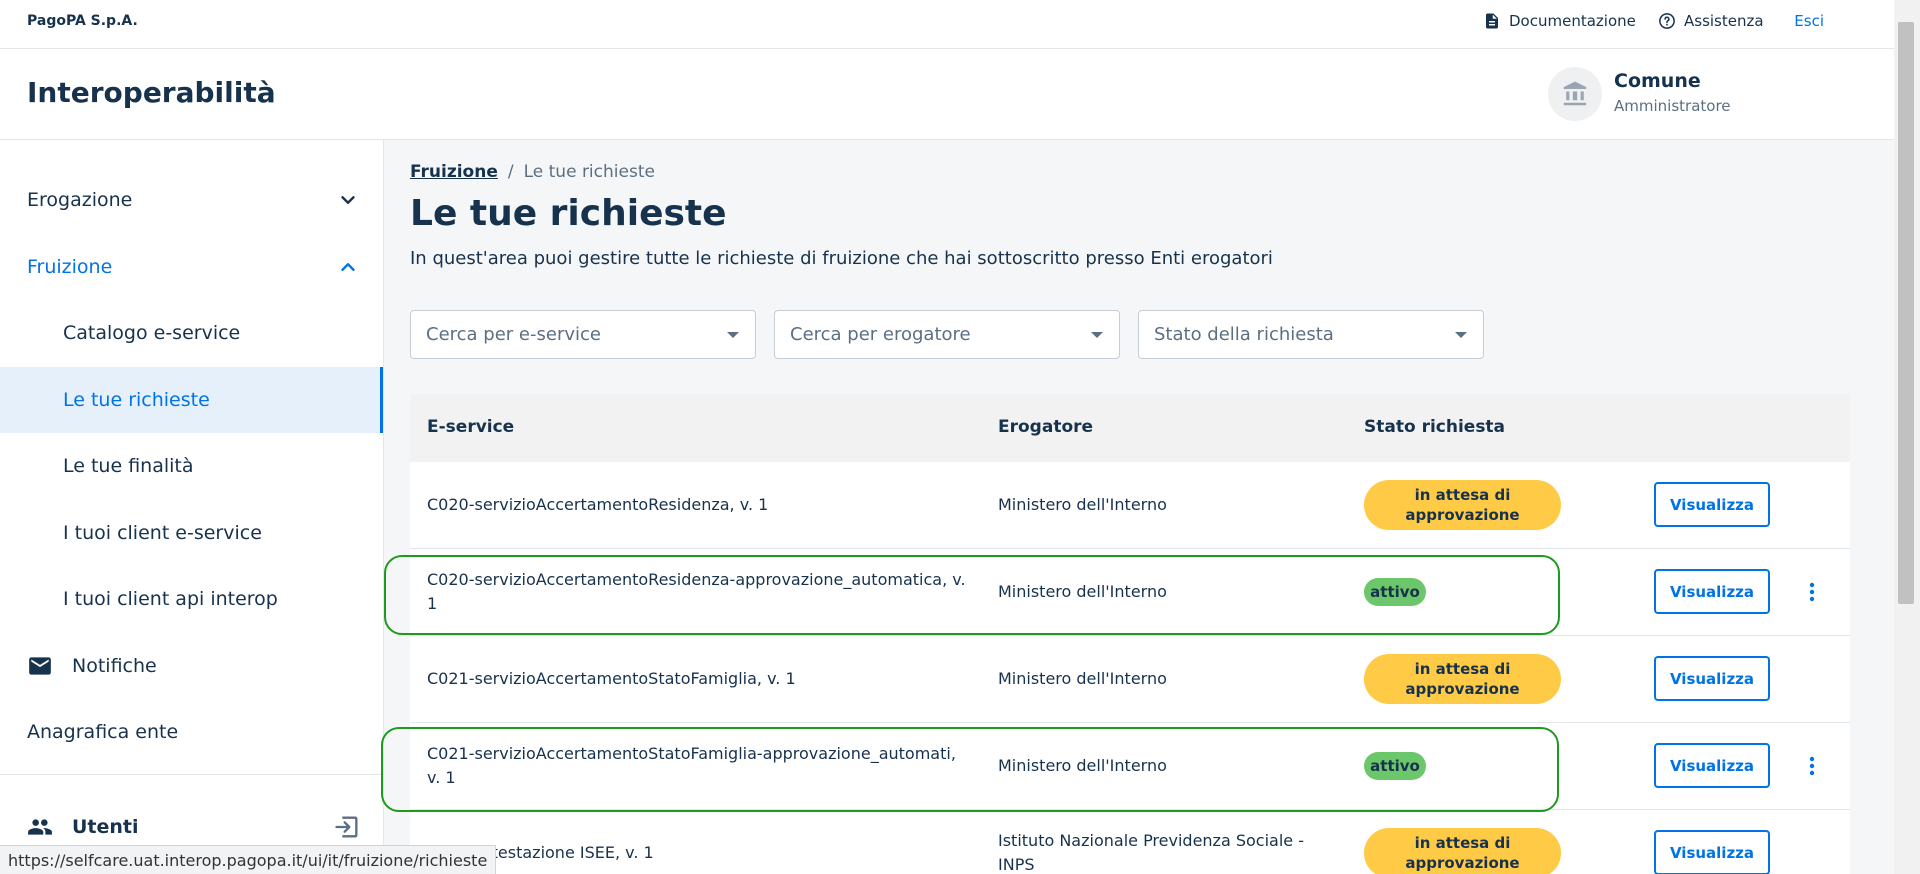  I want to click on filter-placeholder: Cerca per erogatore, so click(880, 334).